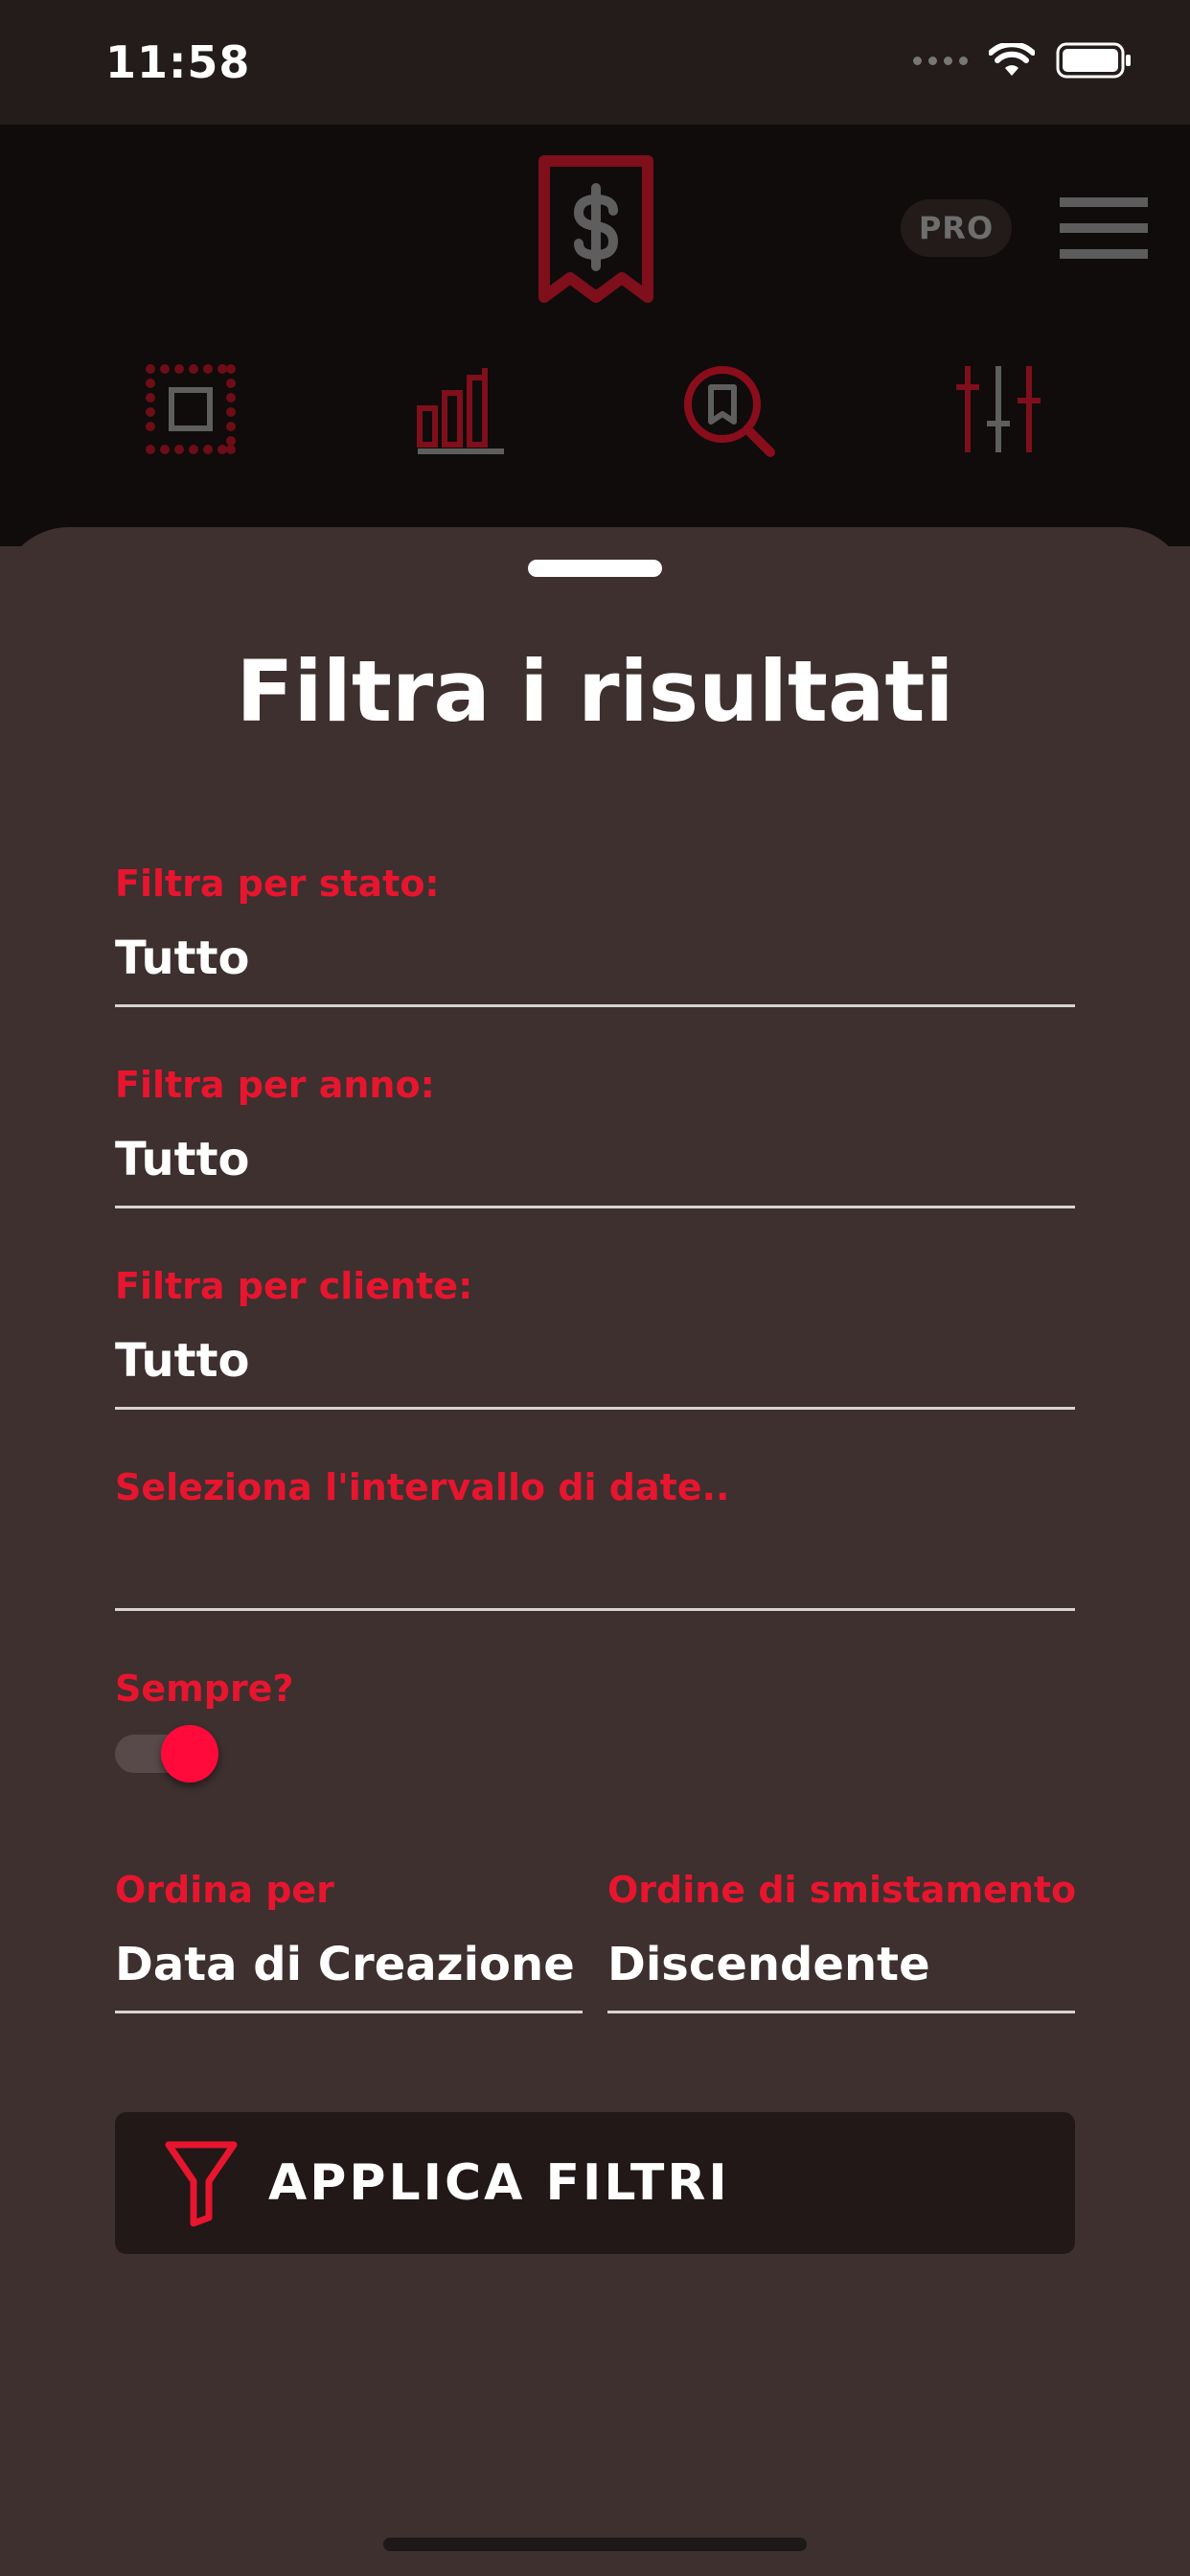  I want to click on date-range-underline, so click(595, 1609).